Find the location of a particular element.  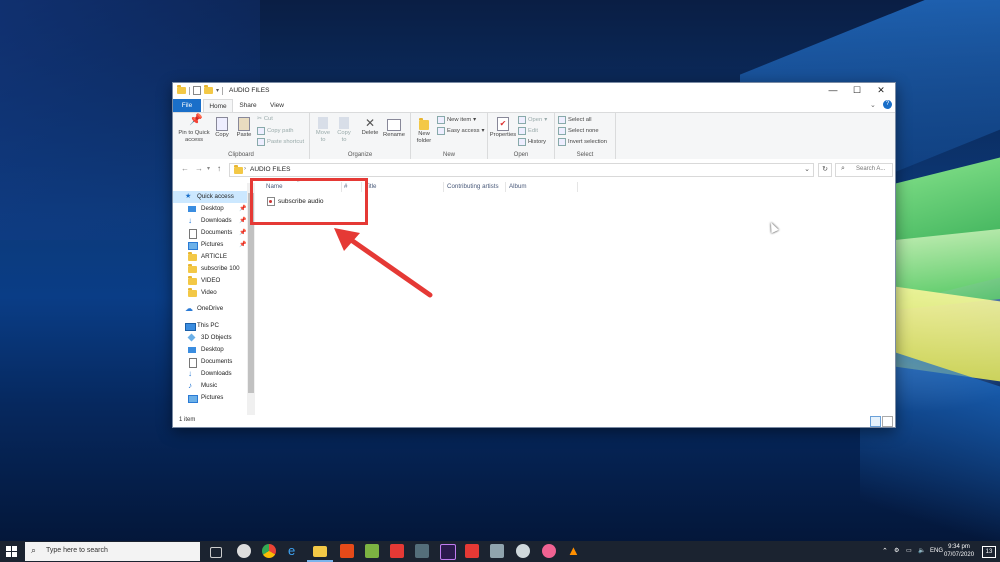

office-icon is located at coordinates (347, 551).